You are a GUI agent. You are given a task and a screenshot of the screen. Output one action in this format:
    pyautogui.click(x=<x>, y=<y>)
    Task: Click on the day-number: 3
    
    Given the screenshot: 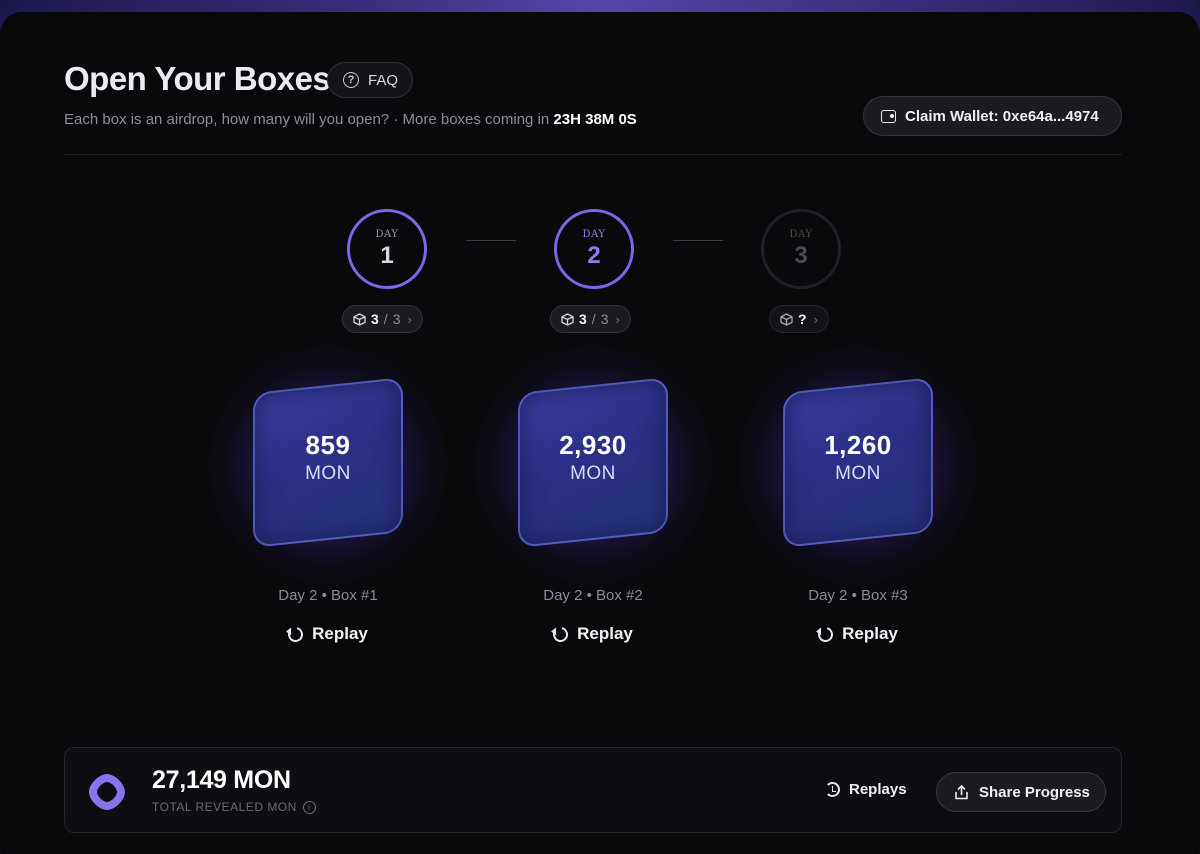 What is the action you would take?
    pyautogui.click(x=801, y=255)
    